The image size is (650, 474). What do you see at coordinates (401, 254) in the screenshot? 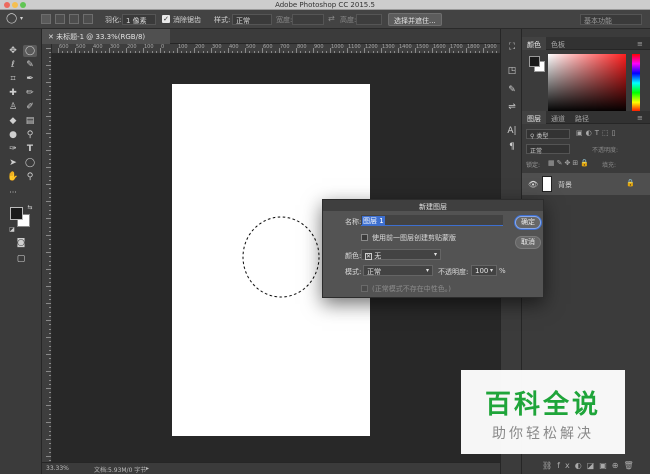
I see `layer-color-select: ✕ 无 ▾` at bounding box center [401, 254].